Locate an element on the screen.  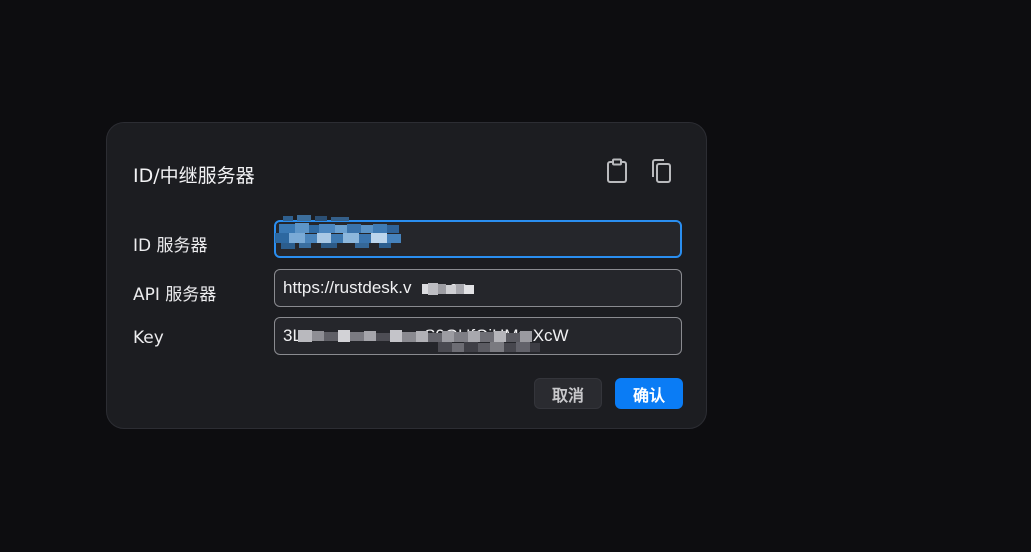
confirm-button: 确认 is located at coordinates (649, 393).